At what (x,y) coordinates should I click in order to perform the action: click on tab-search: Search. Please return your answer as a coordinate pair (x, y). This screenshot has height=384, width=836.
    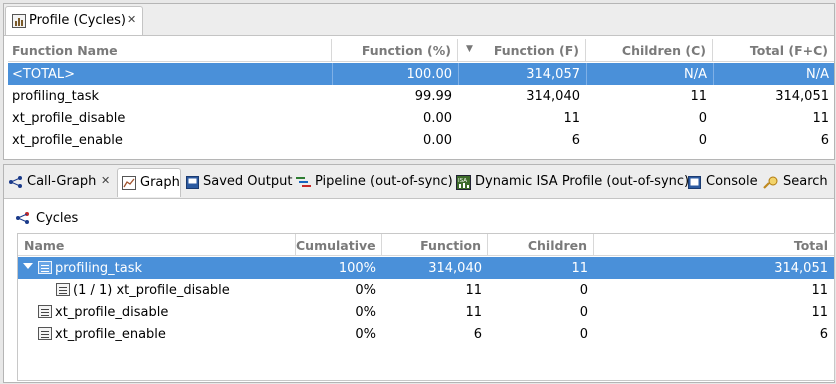
    Looking at the image, I should click on (797, 182).